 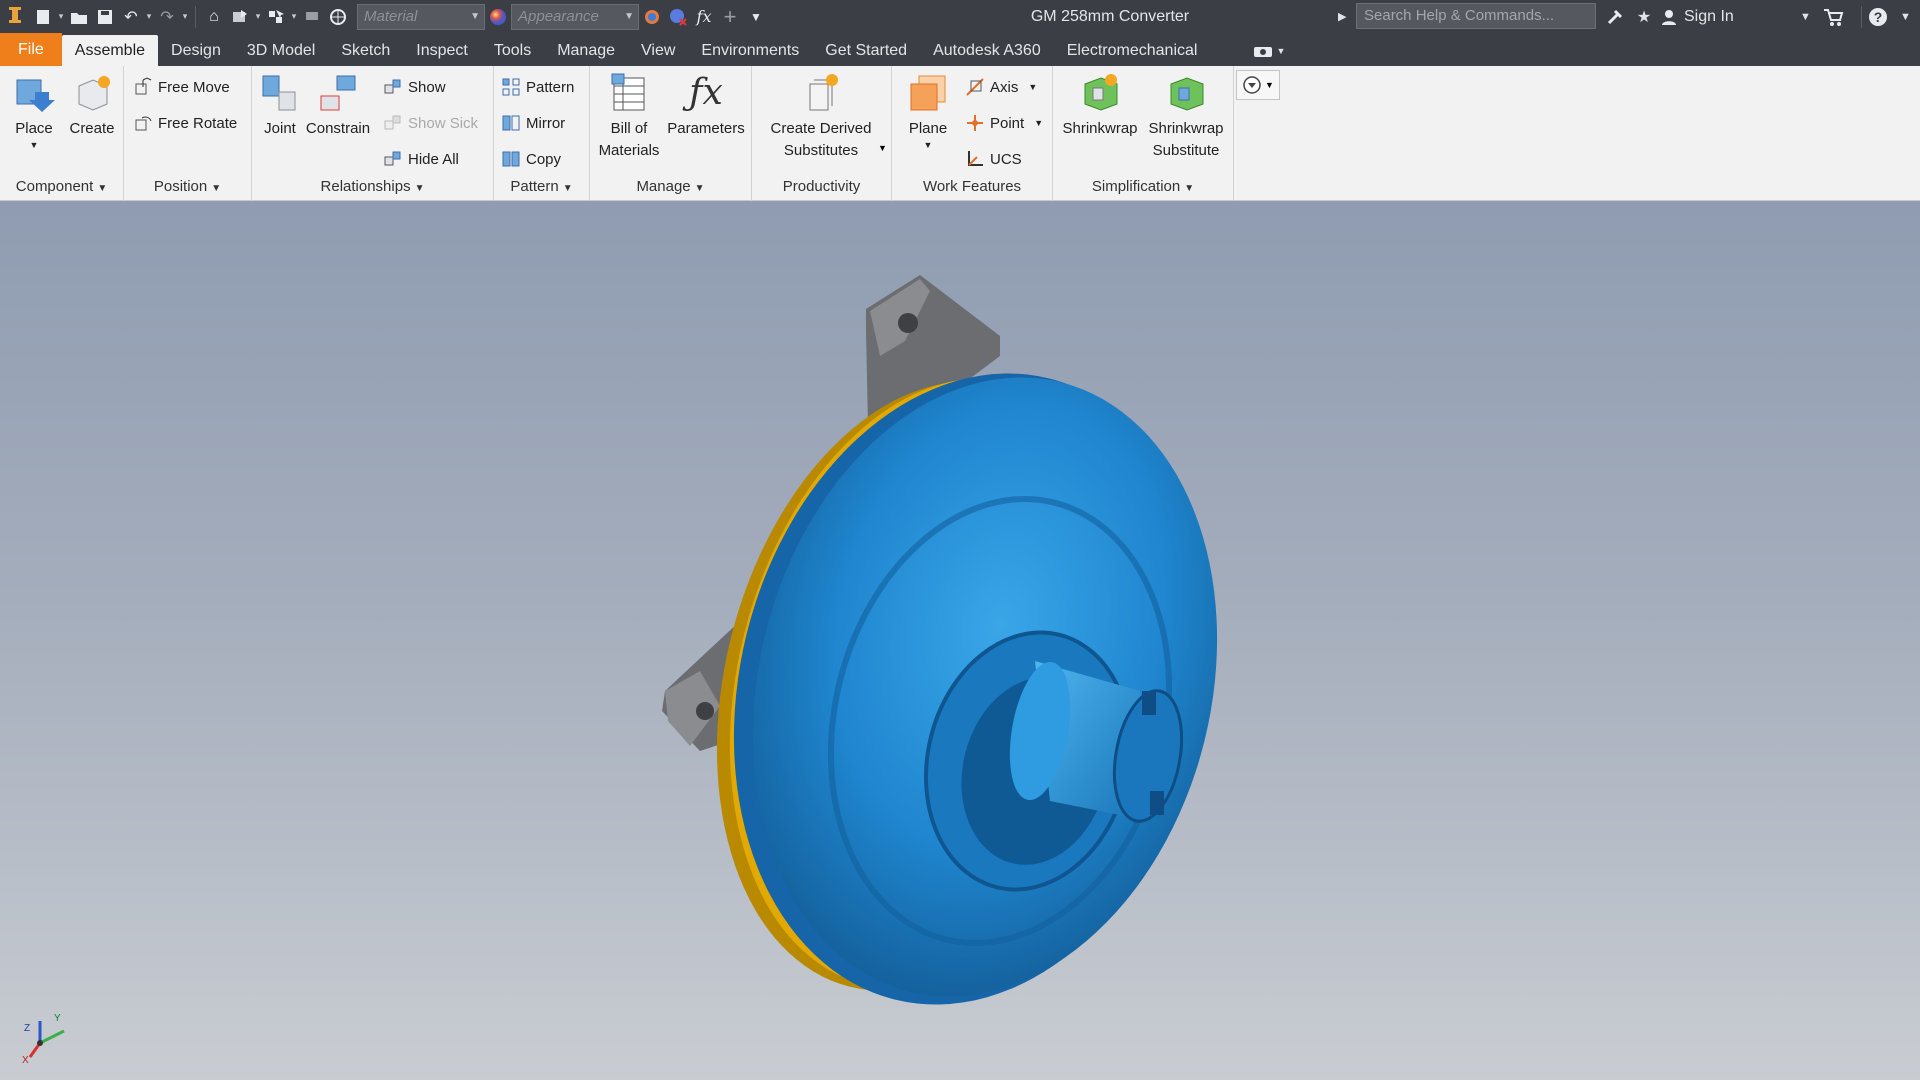 What do you see at coordinates (372, 187) in the screenshot?
I see `panel-title-relationships: Relationships ▼` at bounding box center [372, 187].